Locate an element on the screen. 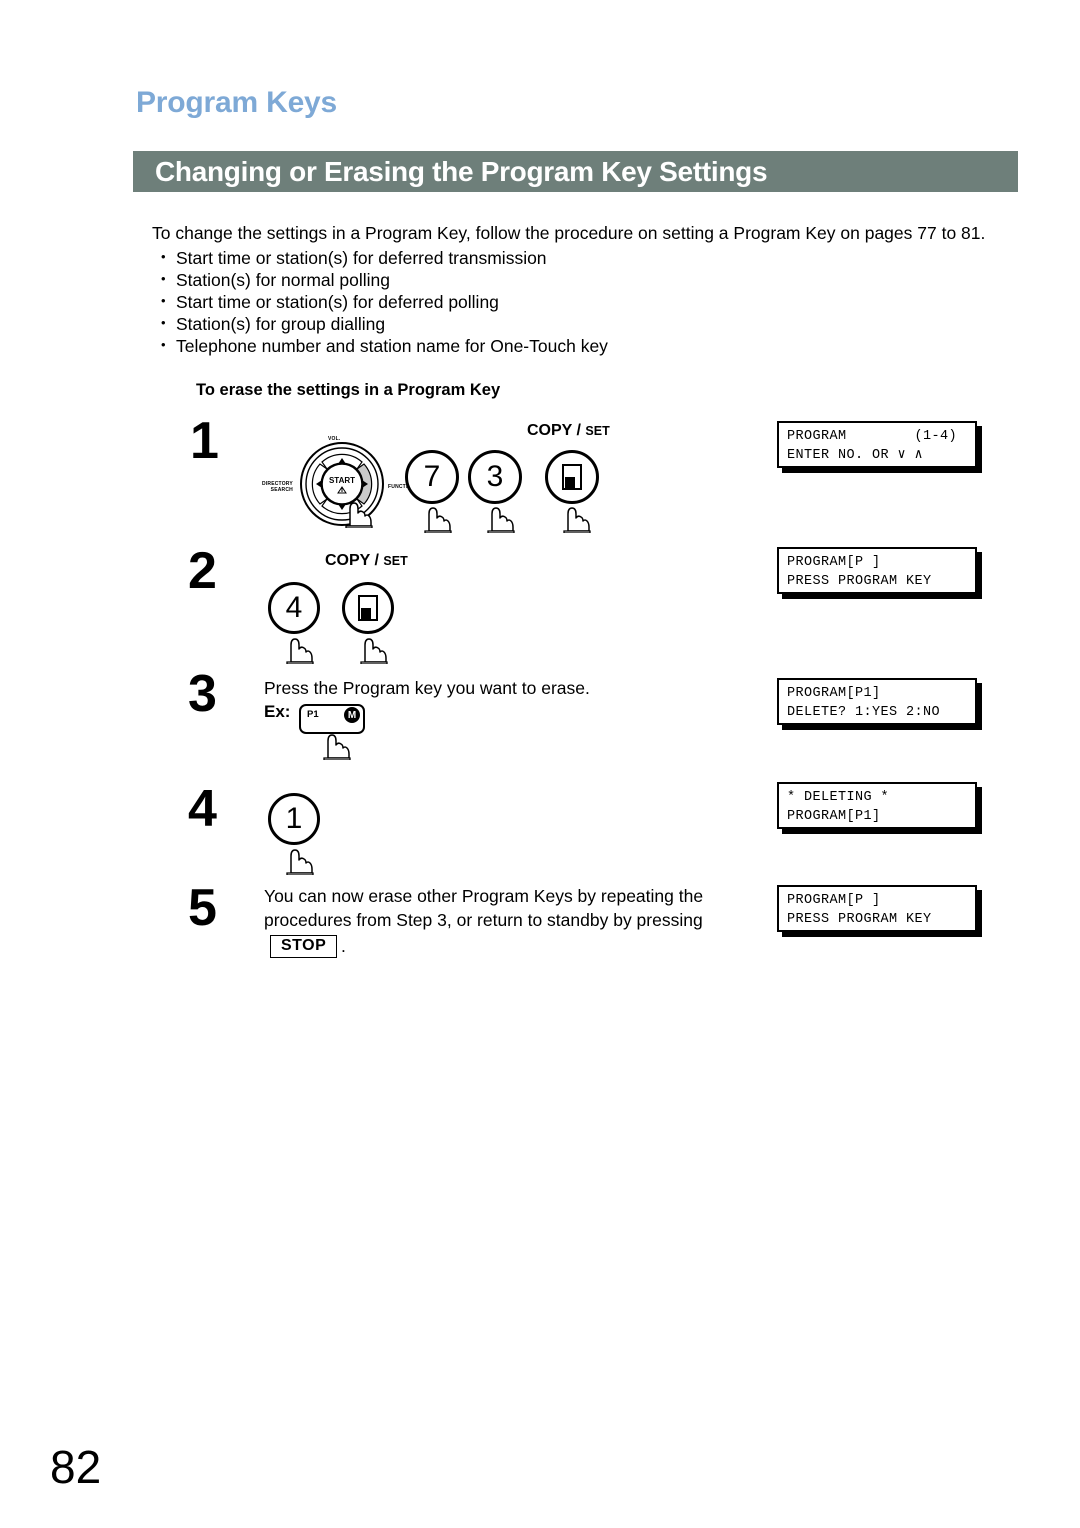 The width and height of the screenshot is (1080, 1528). step-number-4: 4 is located at coordinates (202, 809).